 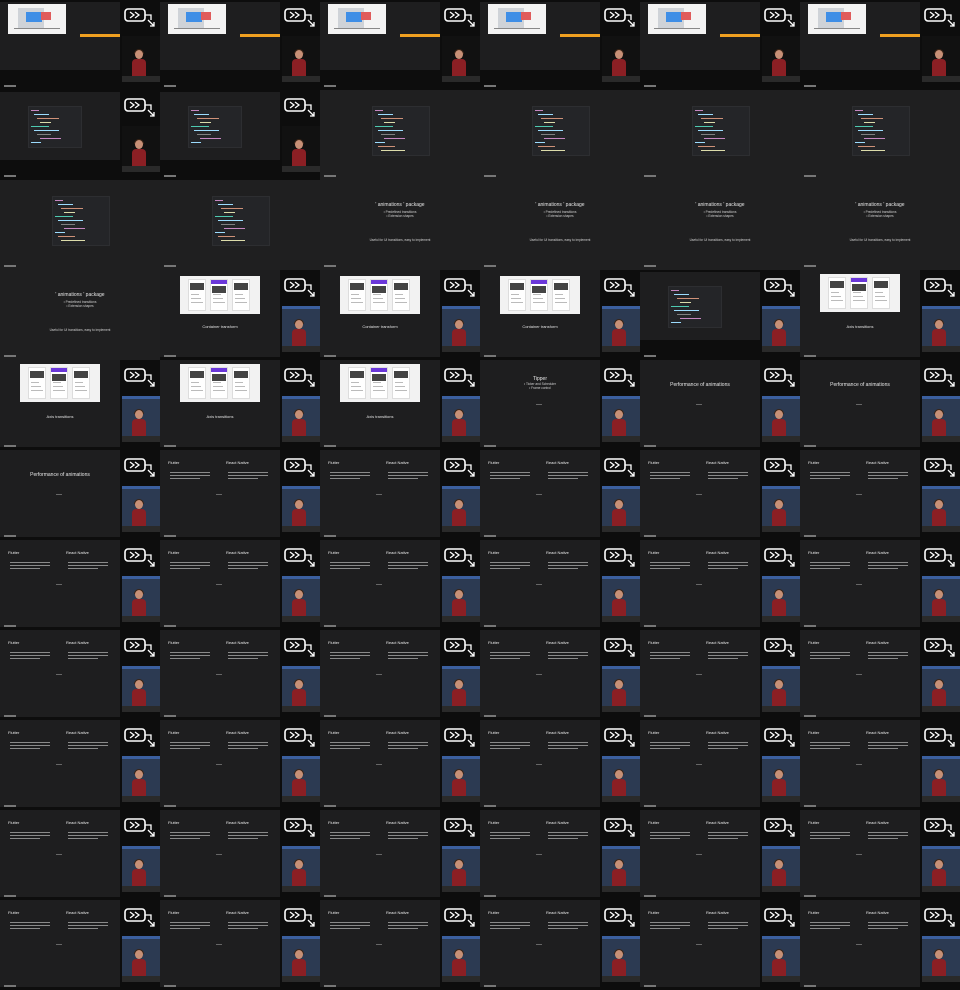 What do you see at coordinates (240, 225) in the screenshot?
I see `frame-thumbnail` at bounding box center [240, 225].